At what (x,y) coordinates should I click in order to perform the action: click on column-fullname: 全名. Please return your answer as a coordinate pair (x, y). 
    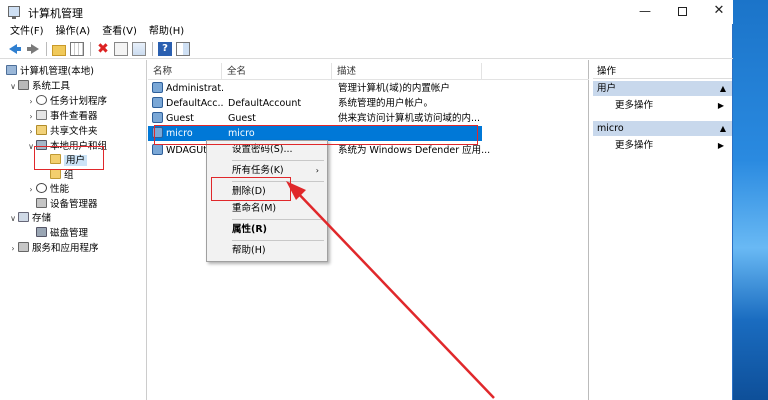
    Looking at the image, I should click on (277, 71).